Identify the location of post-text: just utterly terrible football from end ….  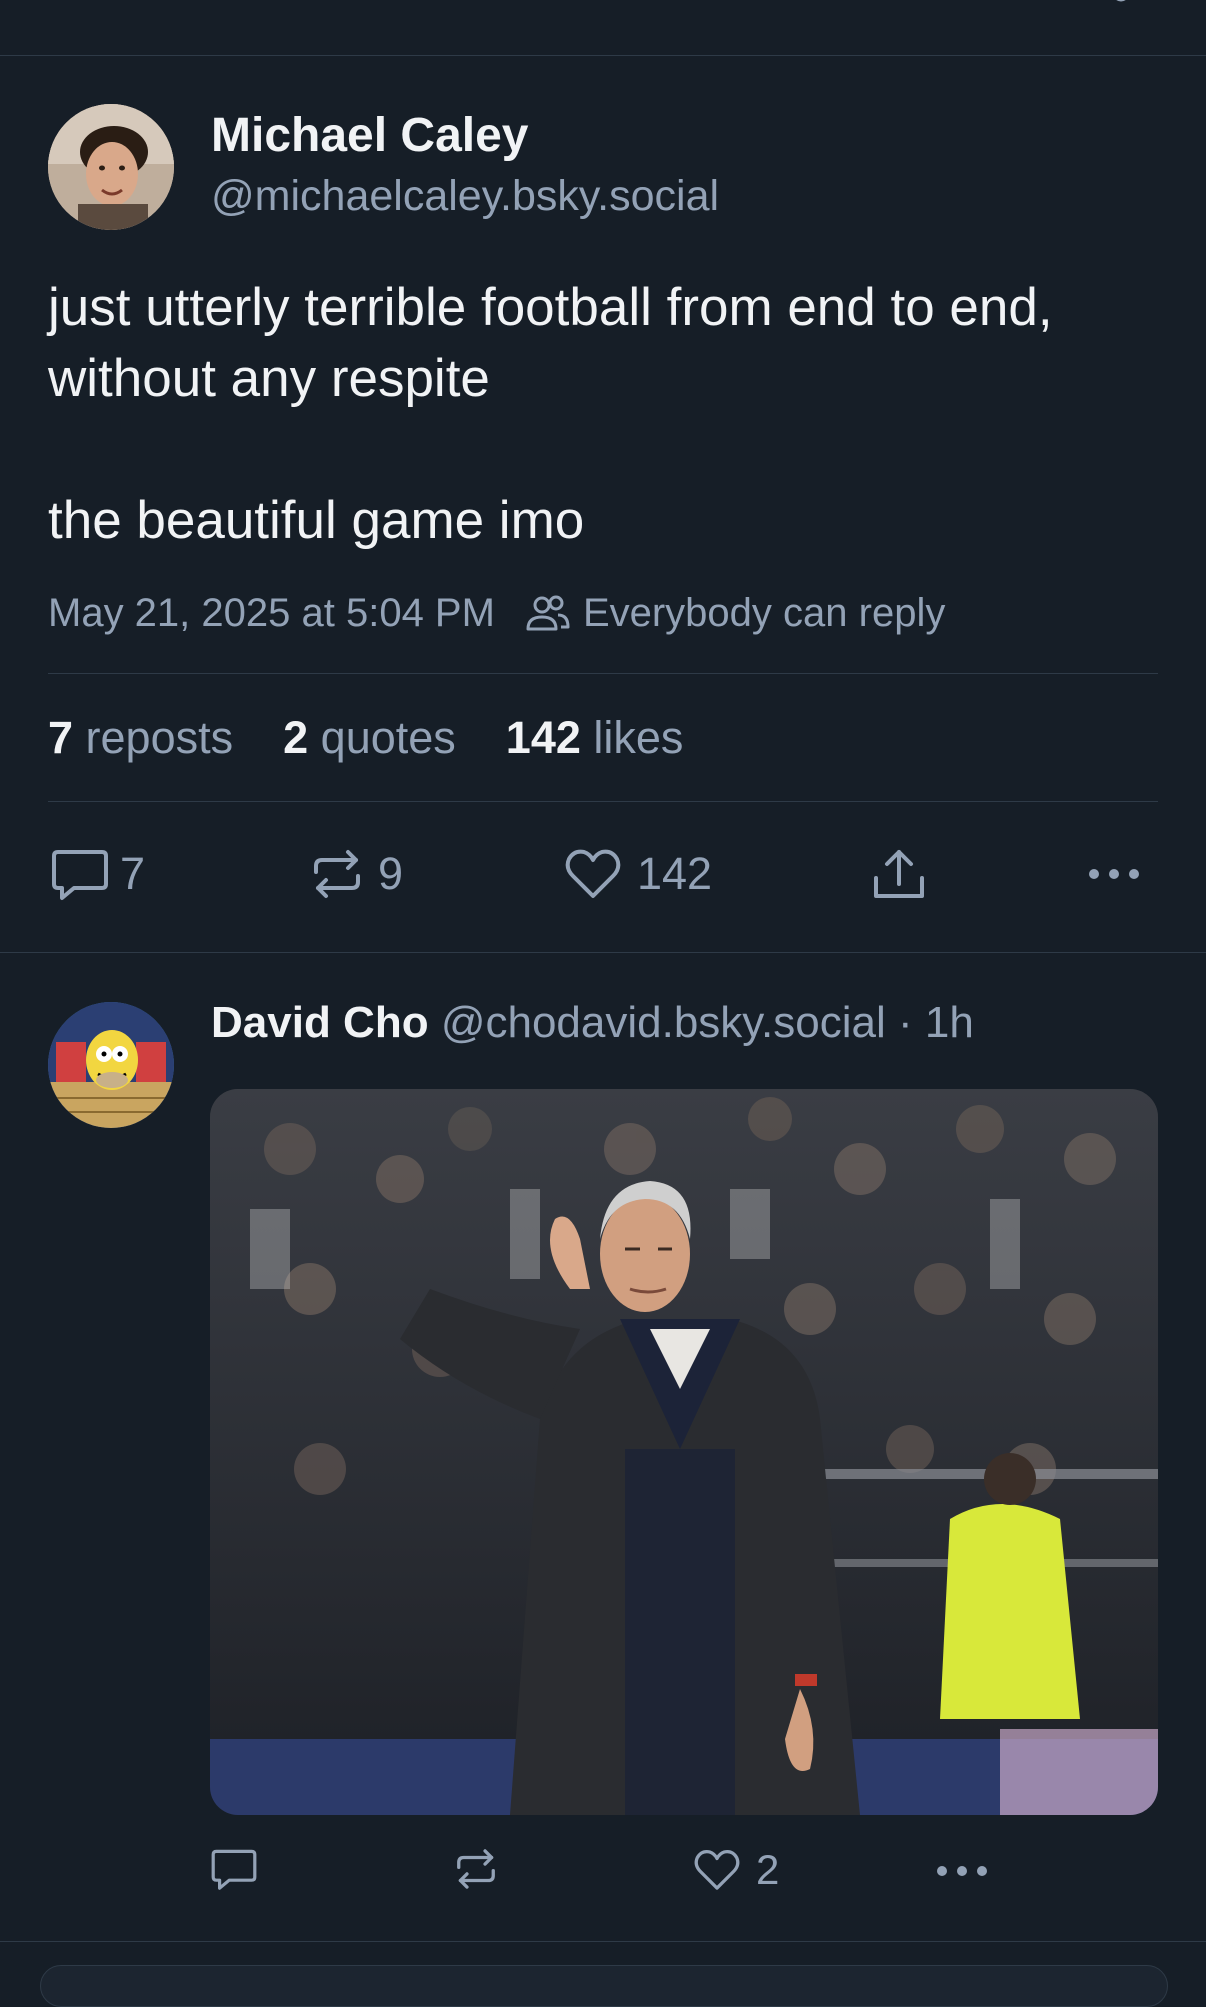
(603, 414).